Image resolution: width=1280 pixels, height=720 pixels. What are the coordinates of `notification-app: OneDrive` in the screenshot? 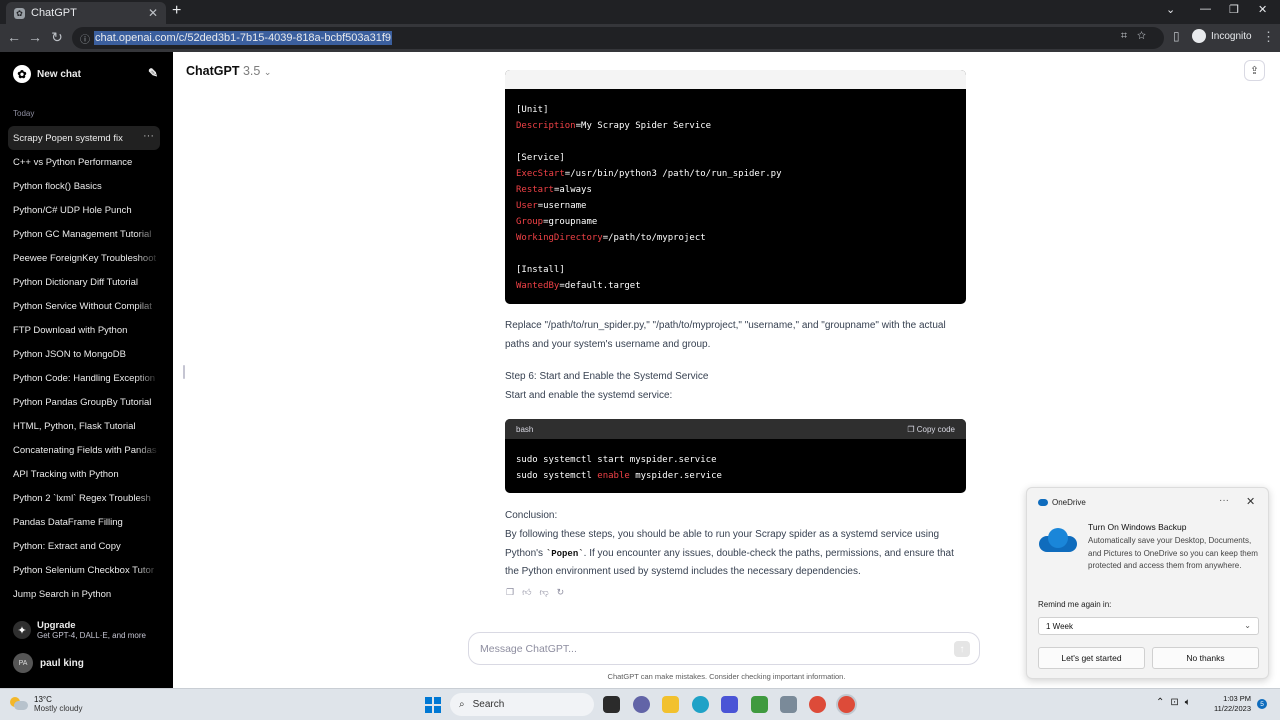 It's located at (1069, 502).